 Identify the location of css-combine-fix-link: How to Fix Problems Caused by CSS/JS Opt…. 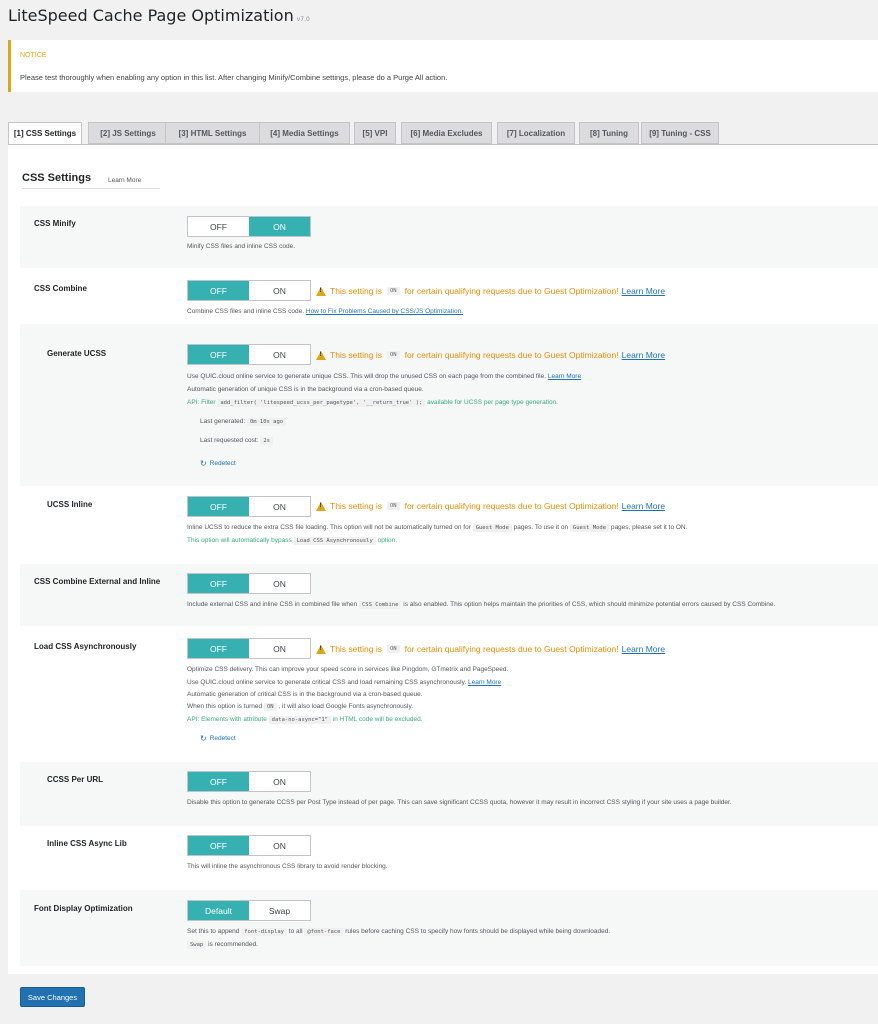
(384, 311).